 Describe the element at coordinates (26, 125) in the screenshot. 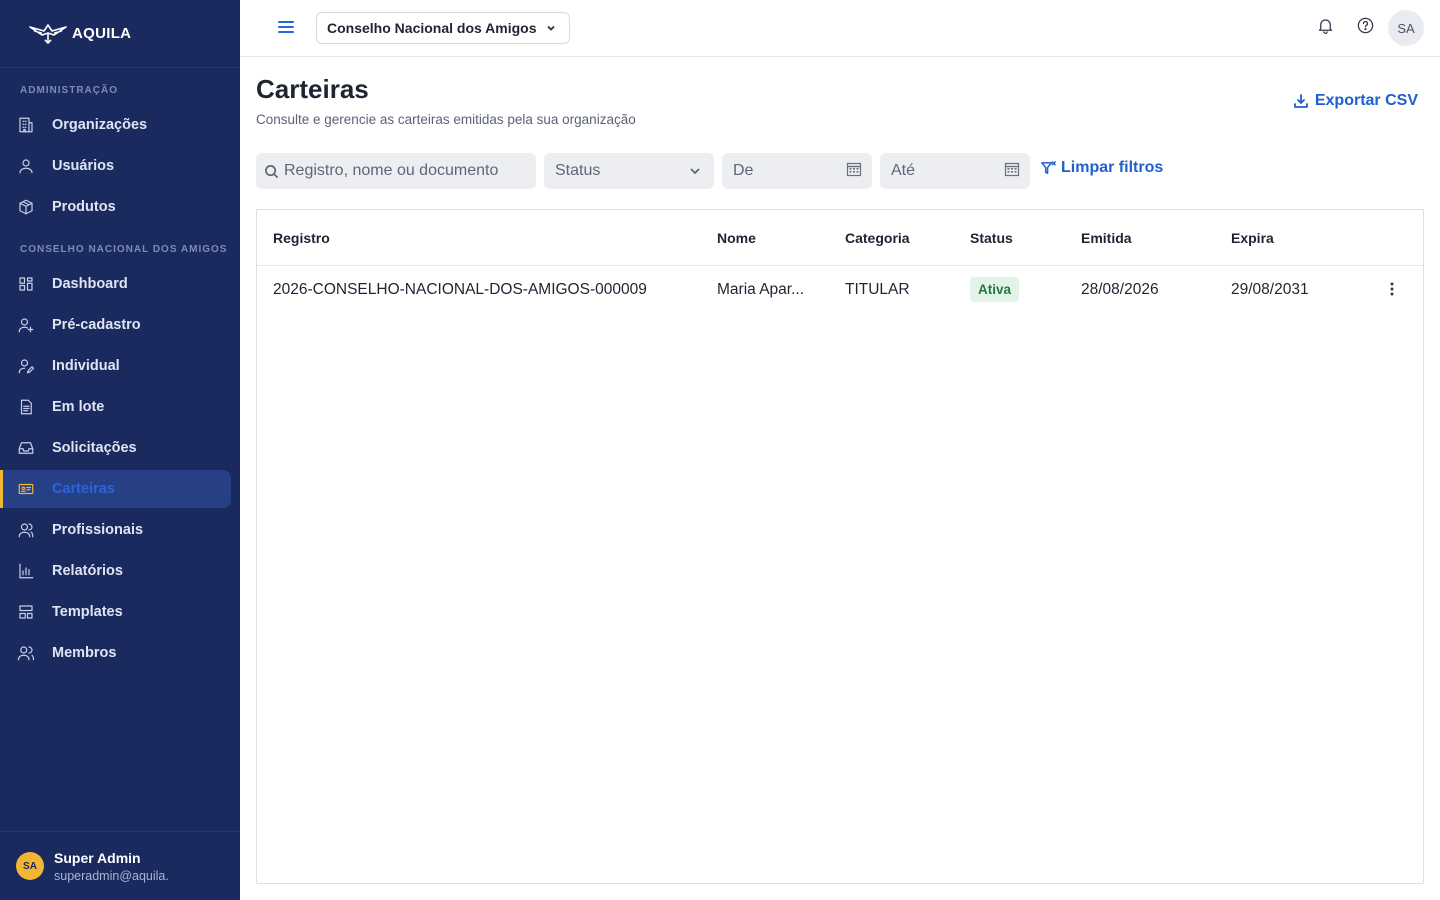

I see `building-icon` at that location.